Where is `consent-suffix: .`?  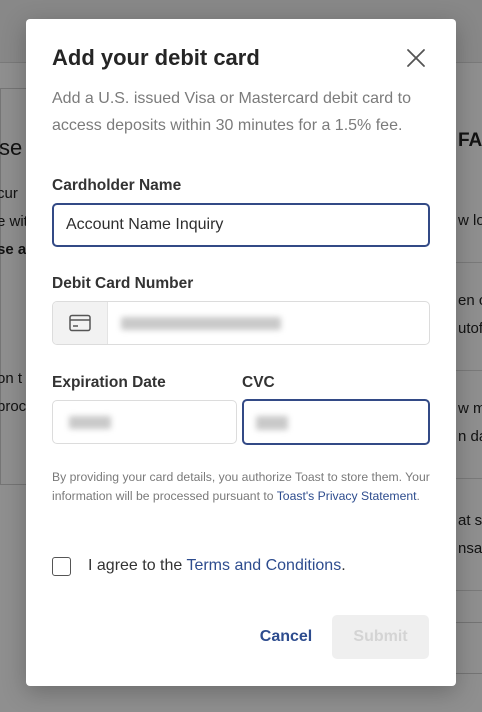
consent-suffix: . is located at coordinates (418, 495).